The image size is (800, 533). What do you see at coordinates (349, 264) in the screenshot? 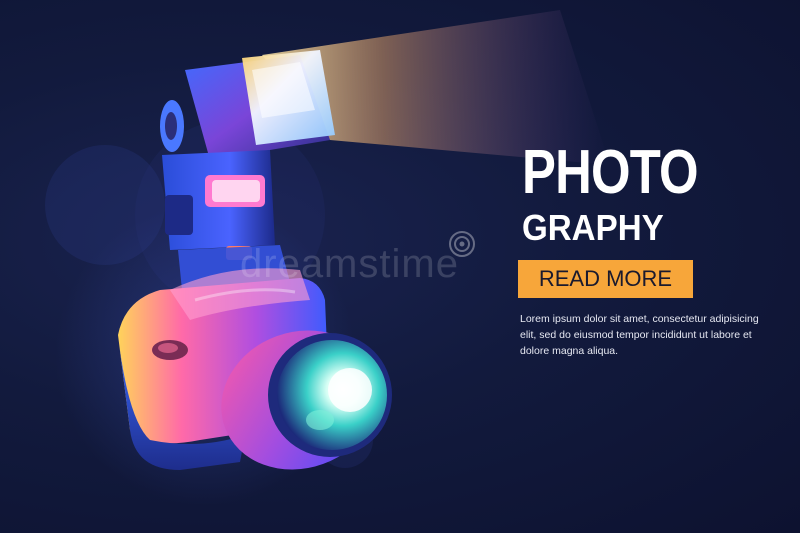
I see `watermark-text: dreamstime` at bounding box center [349, 264].